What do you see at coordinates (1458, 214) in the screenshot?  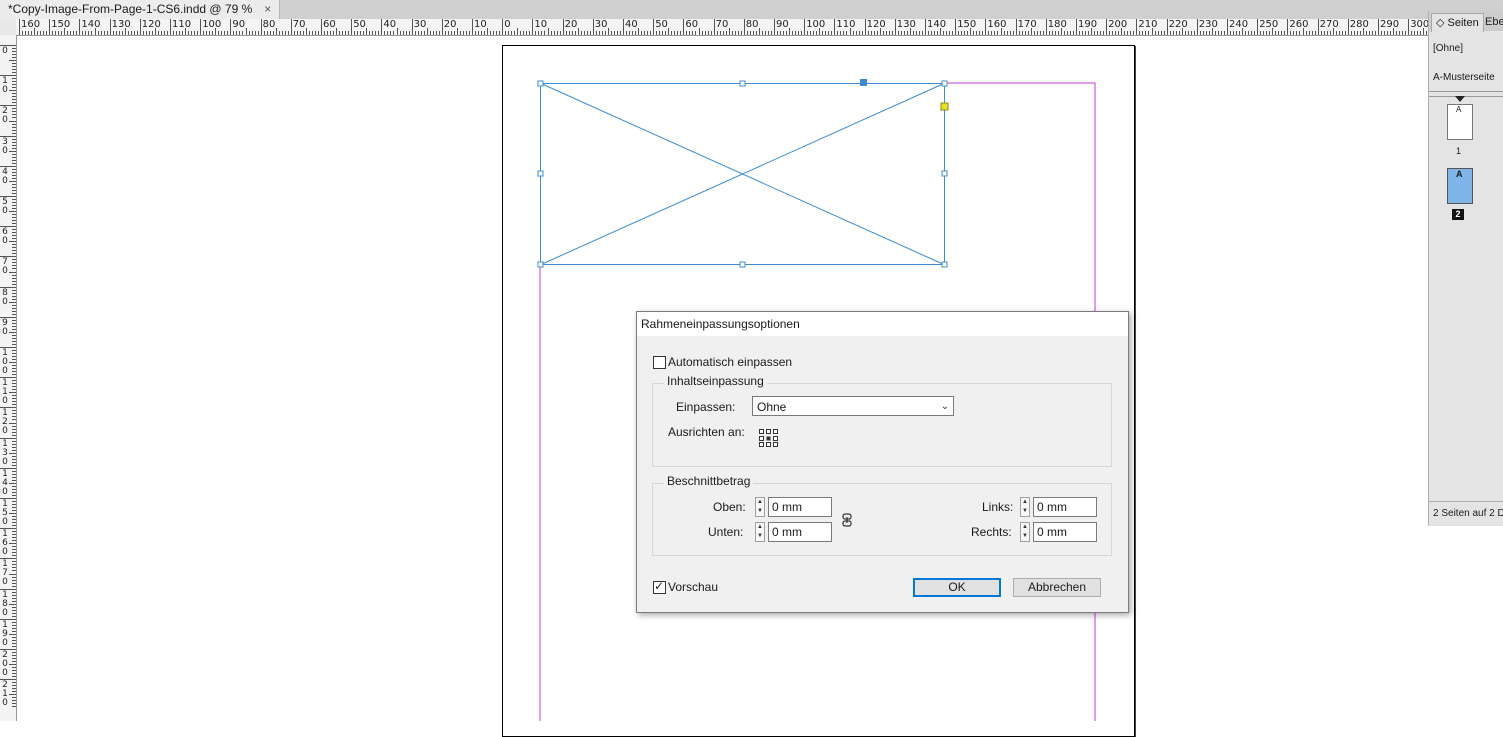 I see `page-number-2: 2` at bounding box center [1458, 214].